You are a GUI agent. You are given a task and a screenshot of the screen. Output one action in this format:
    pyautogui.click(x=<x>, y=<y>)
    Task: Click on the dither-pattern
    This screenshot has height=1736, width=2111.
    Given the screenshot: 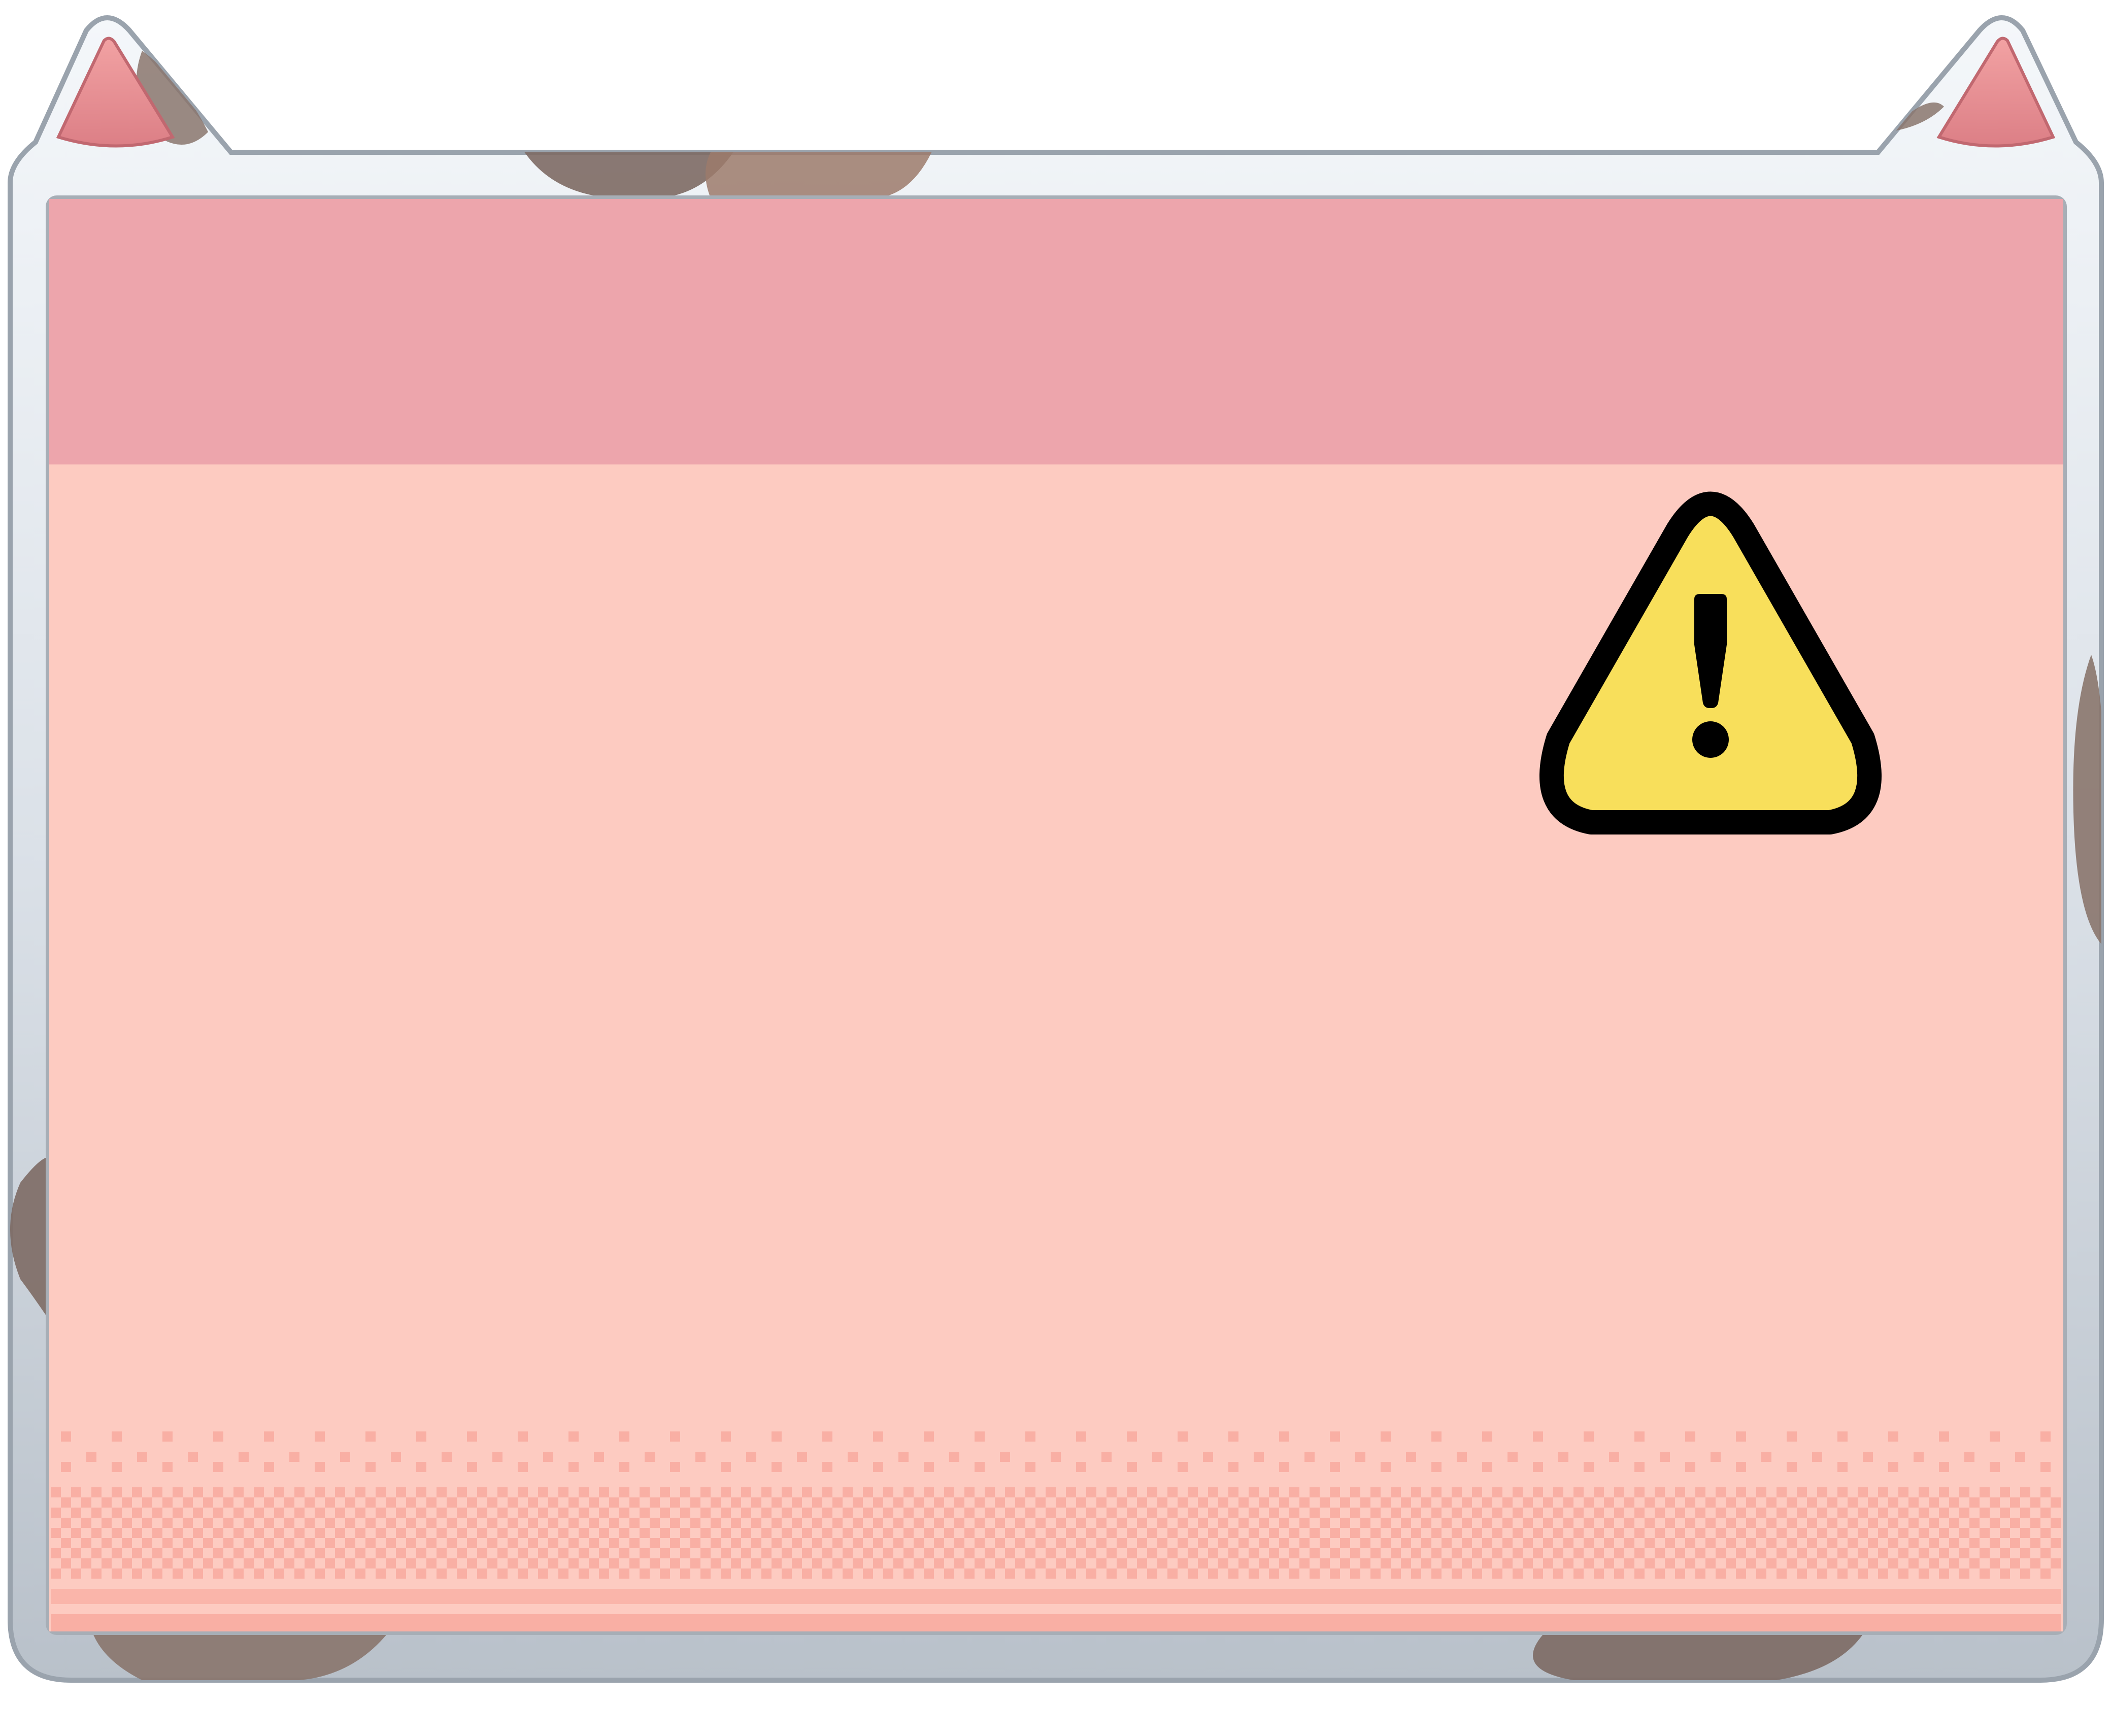 What is the action you would take?
    pyautogui.click(x=1056, y=1531)
    